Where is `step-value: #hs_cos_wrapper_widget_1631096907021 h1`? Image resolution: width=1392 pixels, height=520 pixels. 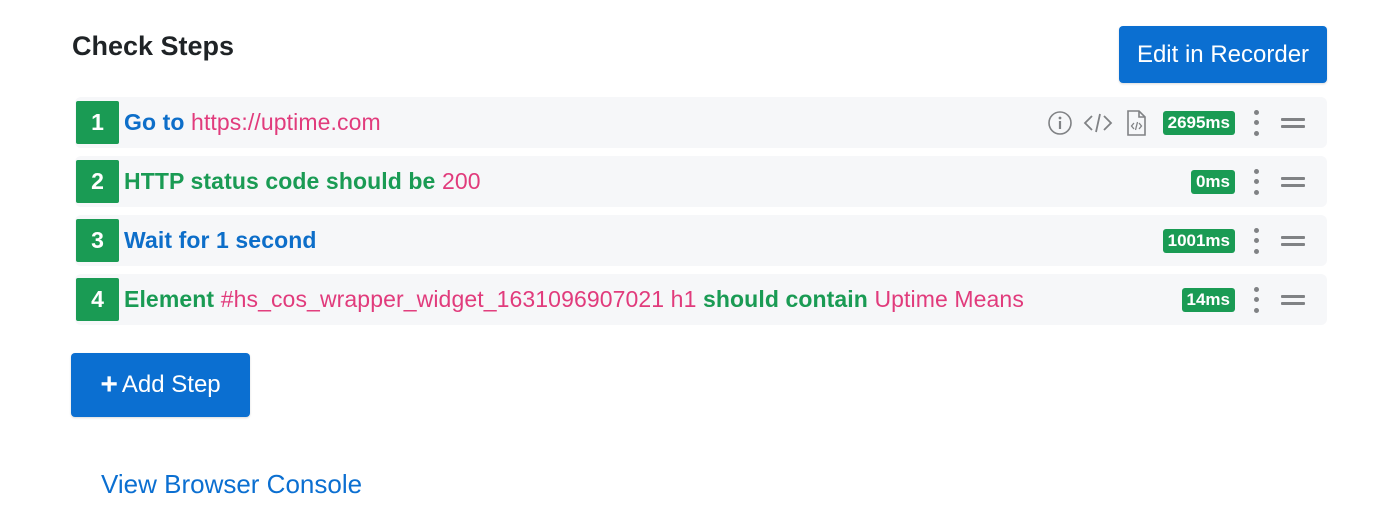
step-value: #hs_cos_wrapper_widget_1631096907021 h1 is located at coordinates (458, 299).